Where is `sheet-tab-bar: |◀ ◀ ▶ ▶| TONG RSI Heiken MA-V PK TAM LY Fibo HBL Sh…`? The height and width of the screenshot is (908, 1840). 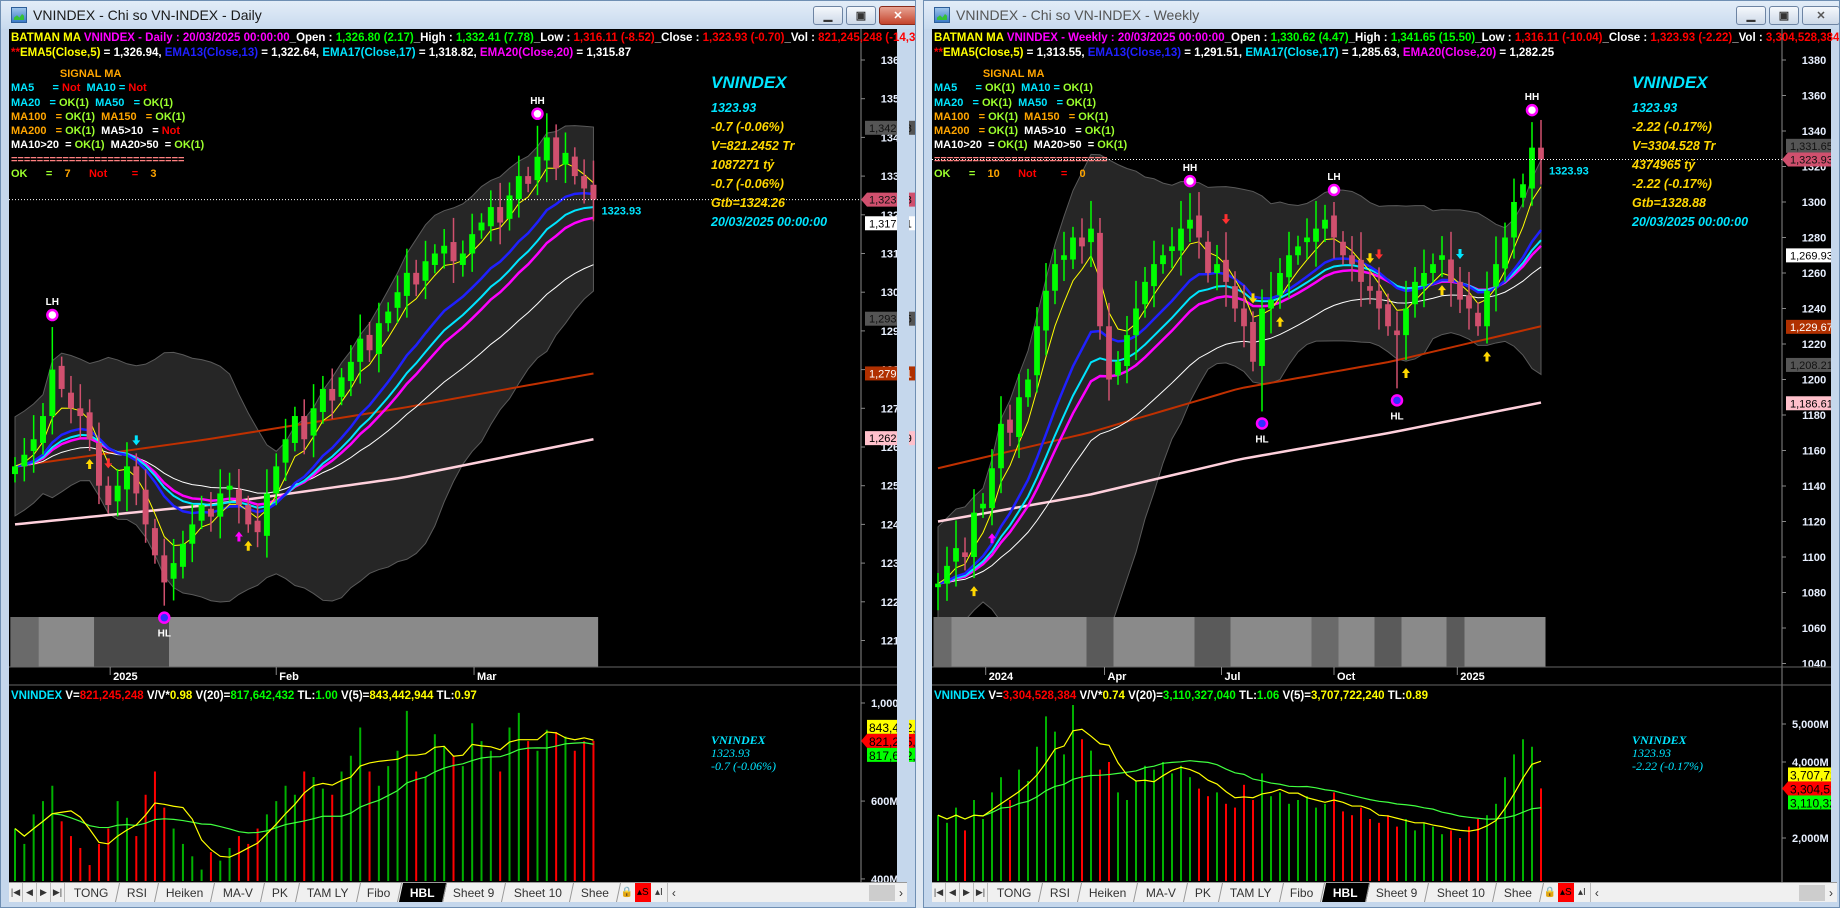
sheet-tab-bar: |◀ ◀ ▶ ▶| TONG RSI Heiken MA-V PK TAM LY Fibo HBL Sh… is located at coordinates (1384, 892).